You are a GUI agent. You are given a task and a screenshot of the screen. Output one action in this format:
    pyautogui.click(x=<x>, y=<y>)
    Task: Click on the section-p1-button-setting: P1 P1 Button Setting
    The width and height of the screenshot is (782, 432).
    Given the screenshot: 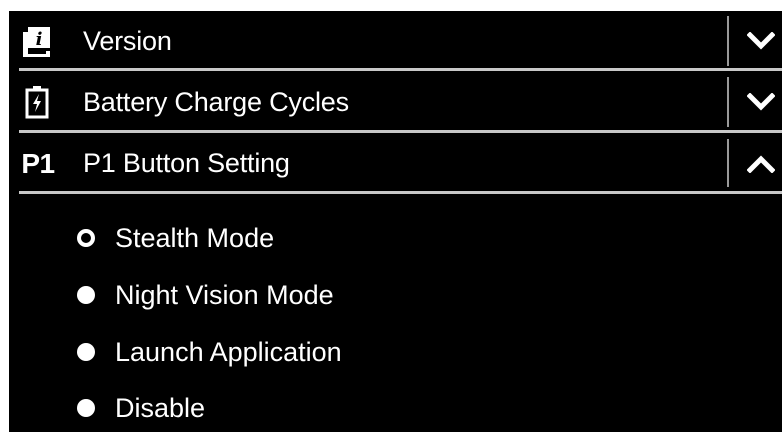 What is the action you would take?
    pyautogui.click(x=395, y=163)
    